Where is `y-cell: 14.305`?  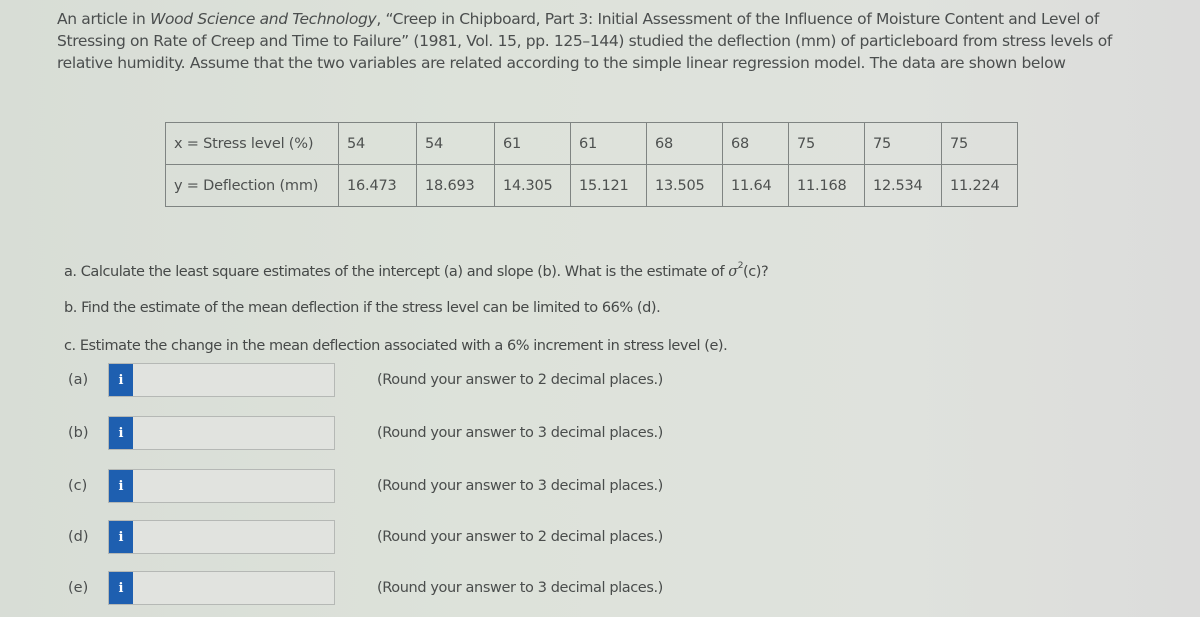 y-cell: 14.305 is located at coordinates (532, 185).